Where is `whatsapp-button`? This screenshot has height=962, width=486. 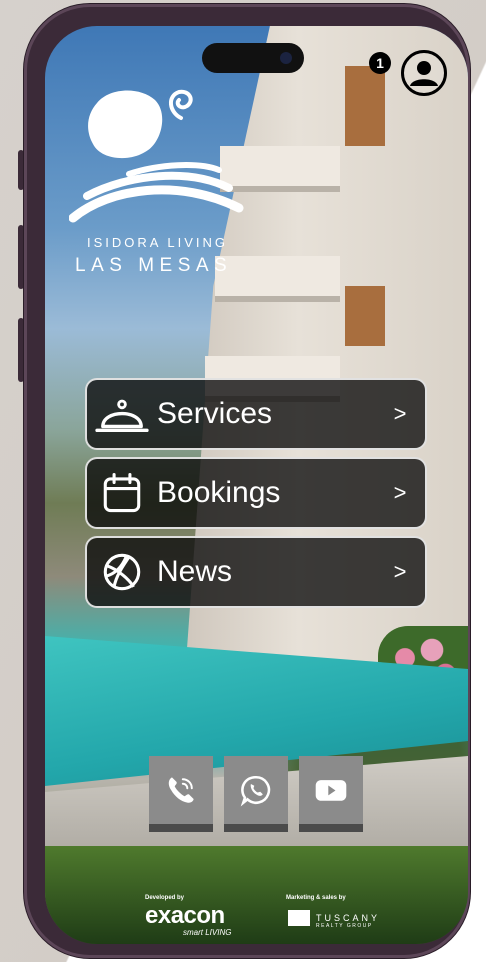 whatsapp-button is located at coordinates (256, 794).